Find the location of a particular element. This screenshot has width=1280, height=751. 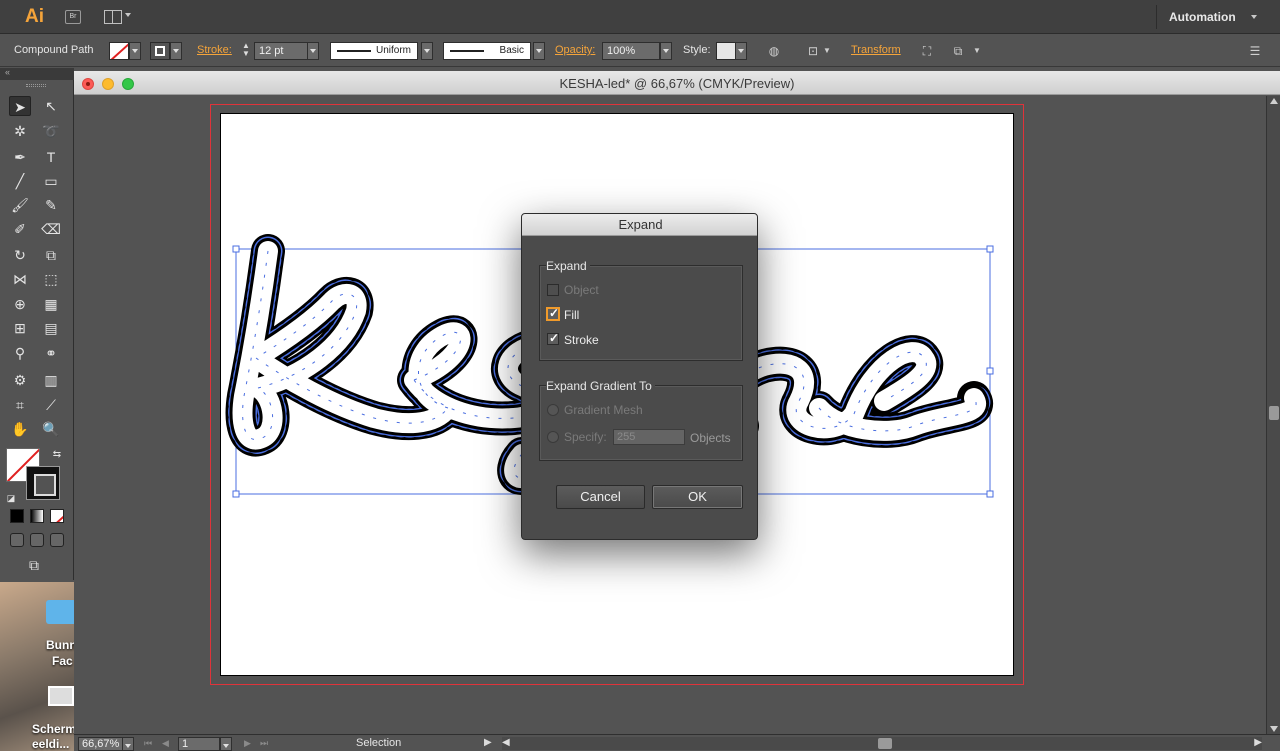

arrange-documents-icon is located at coordinates (113, 17).